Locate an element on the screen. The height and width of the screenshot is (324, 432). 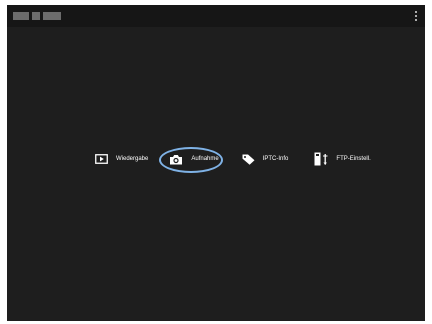
ftp-settings-button: FTP-Einstell. is located at coordinates (342, 159).